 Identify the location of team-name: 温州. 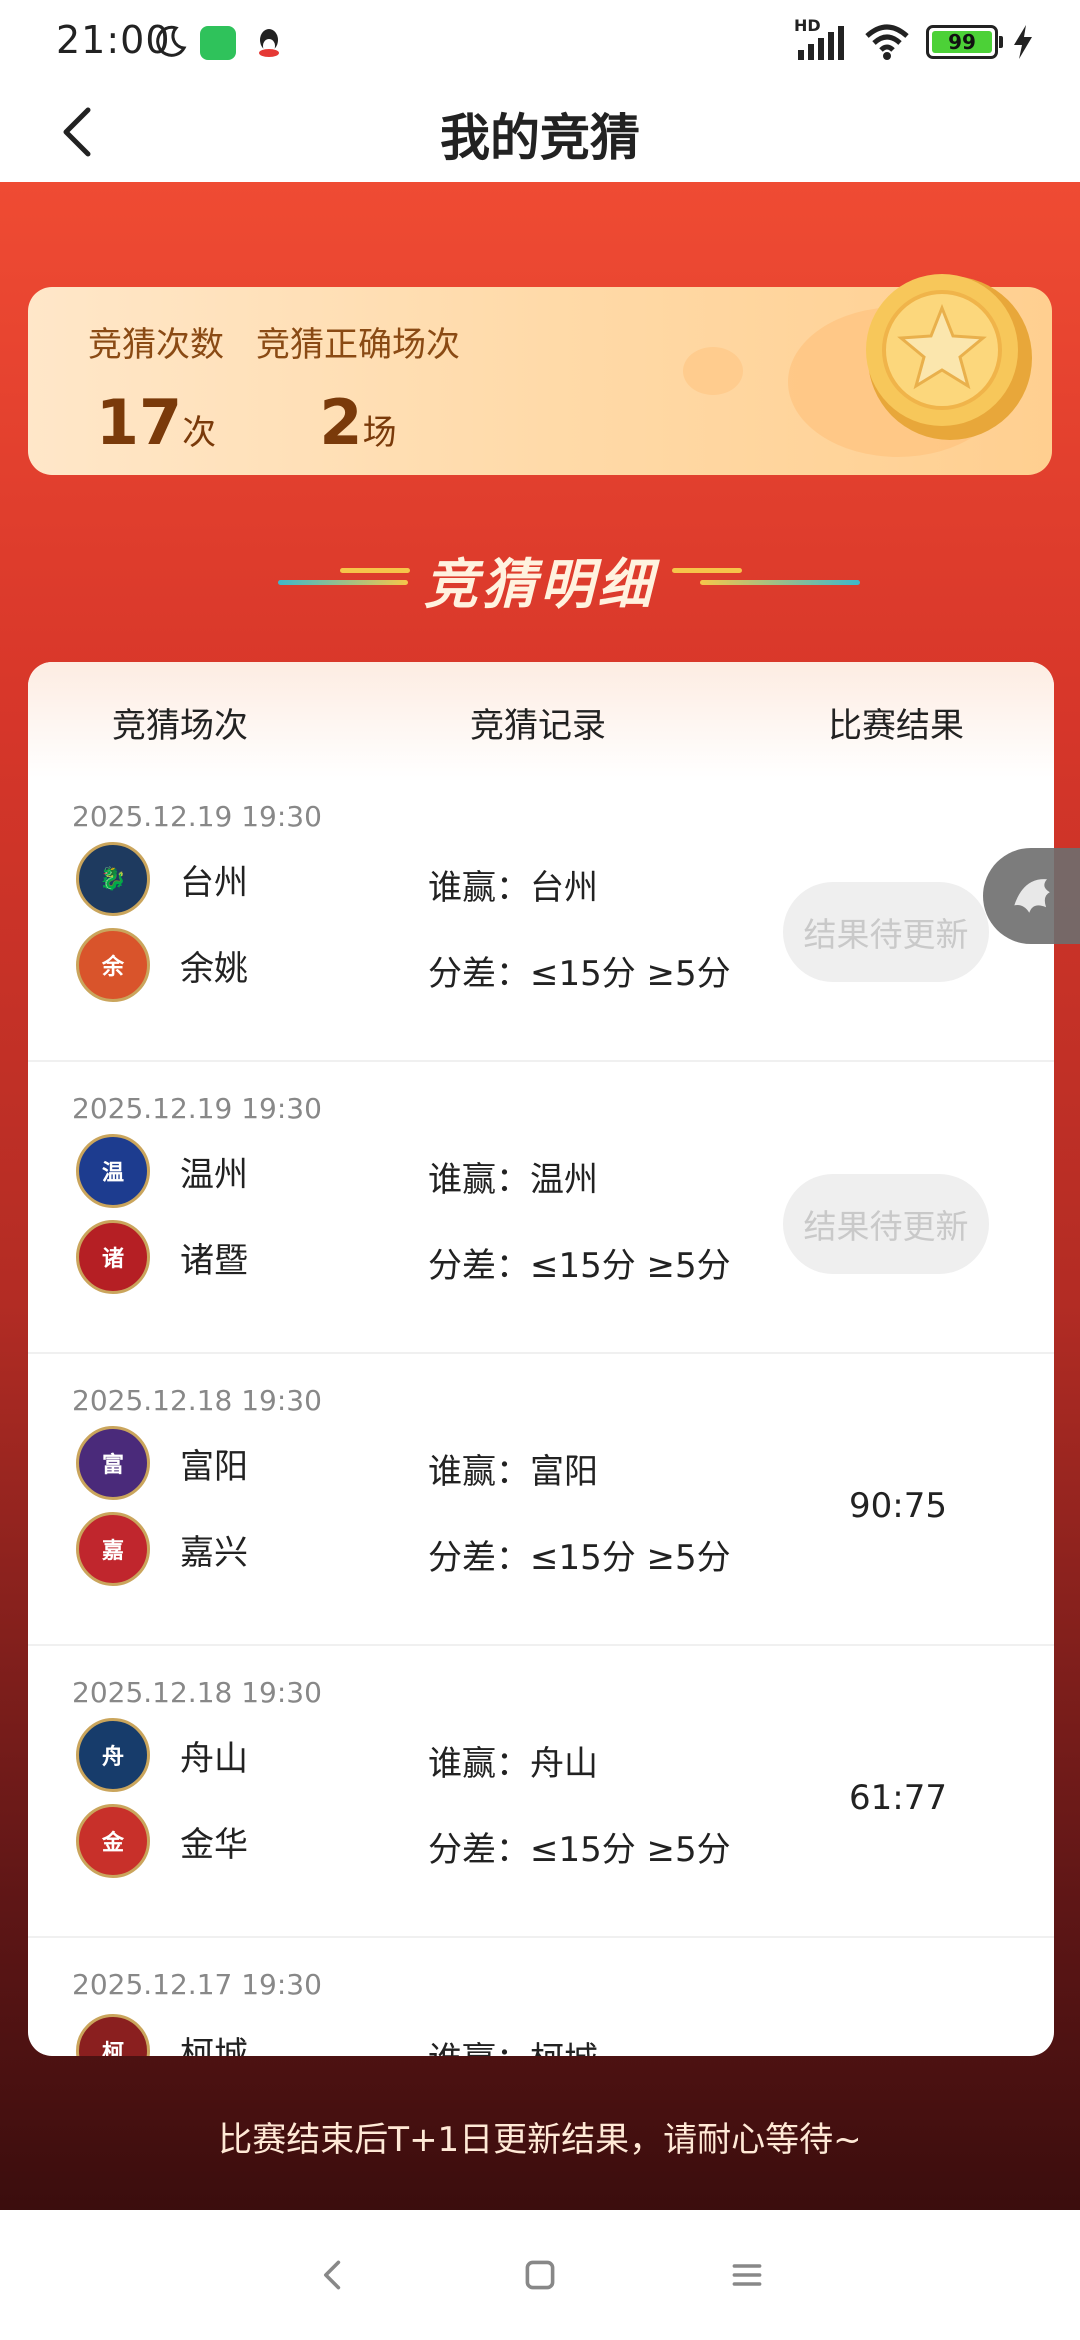
(214, 1174).